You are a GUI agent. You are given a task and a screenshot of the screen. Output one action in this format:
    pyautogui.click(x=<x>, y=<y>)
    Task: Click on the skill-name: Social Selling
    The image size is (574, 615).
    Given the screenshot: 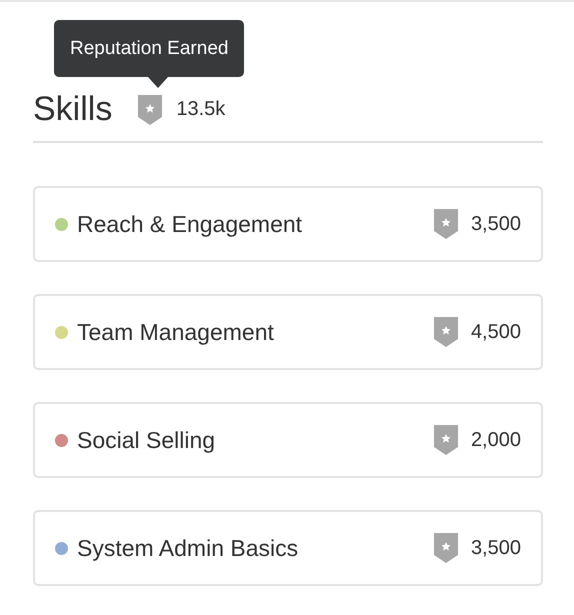 What is the action you would take?
    pyautogui.click(x=146, y=440)
    